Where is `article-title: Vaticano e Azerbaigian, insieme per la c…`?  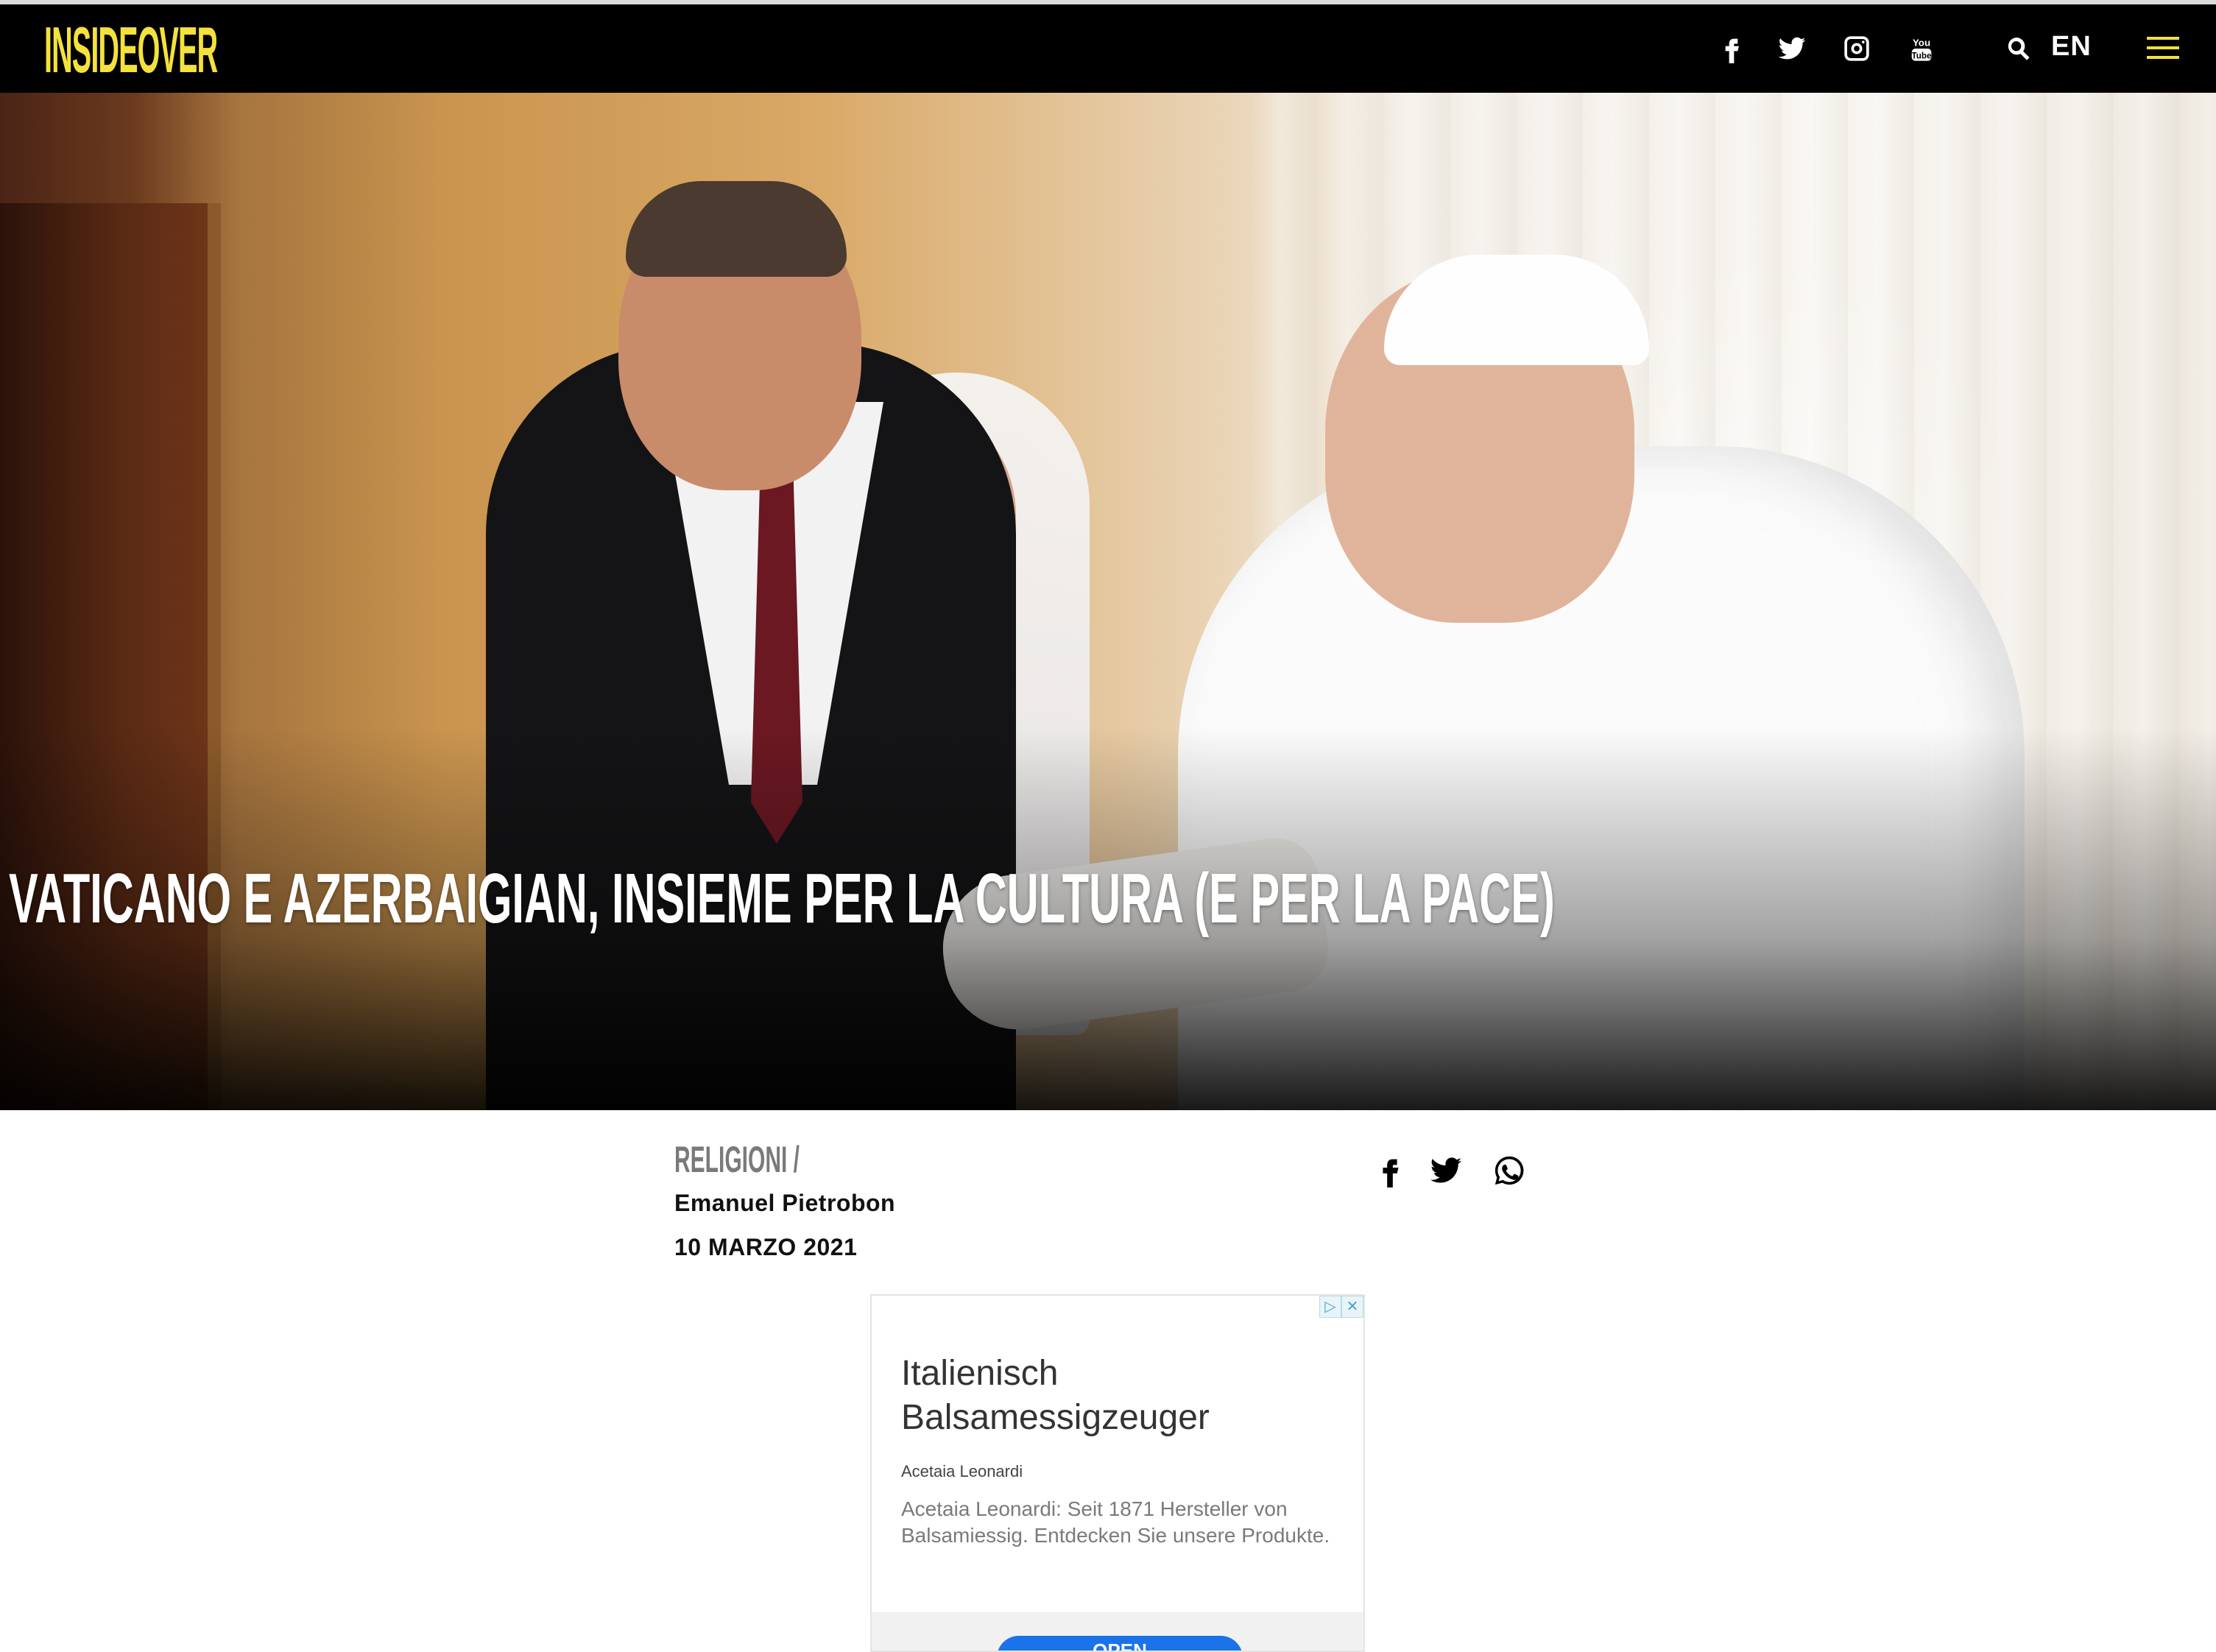
article-title: Vaticano e Azerbaigian, insieme per la c… is located at coordinates (782, 898).